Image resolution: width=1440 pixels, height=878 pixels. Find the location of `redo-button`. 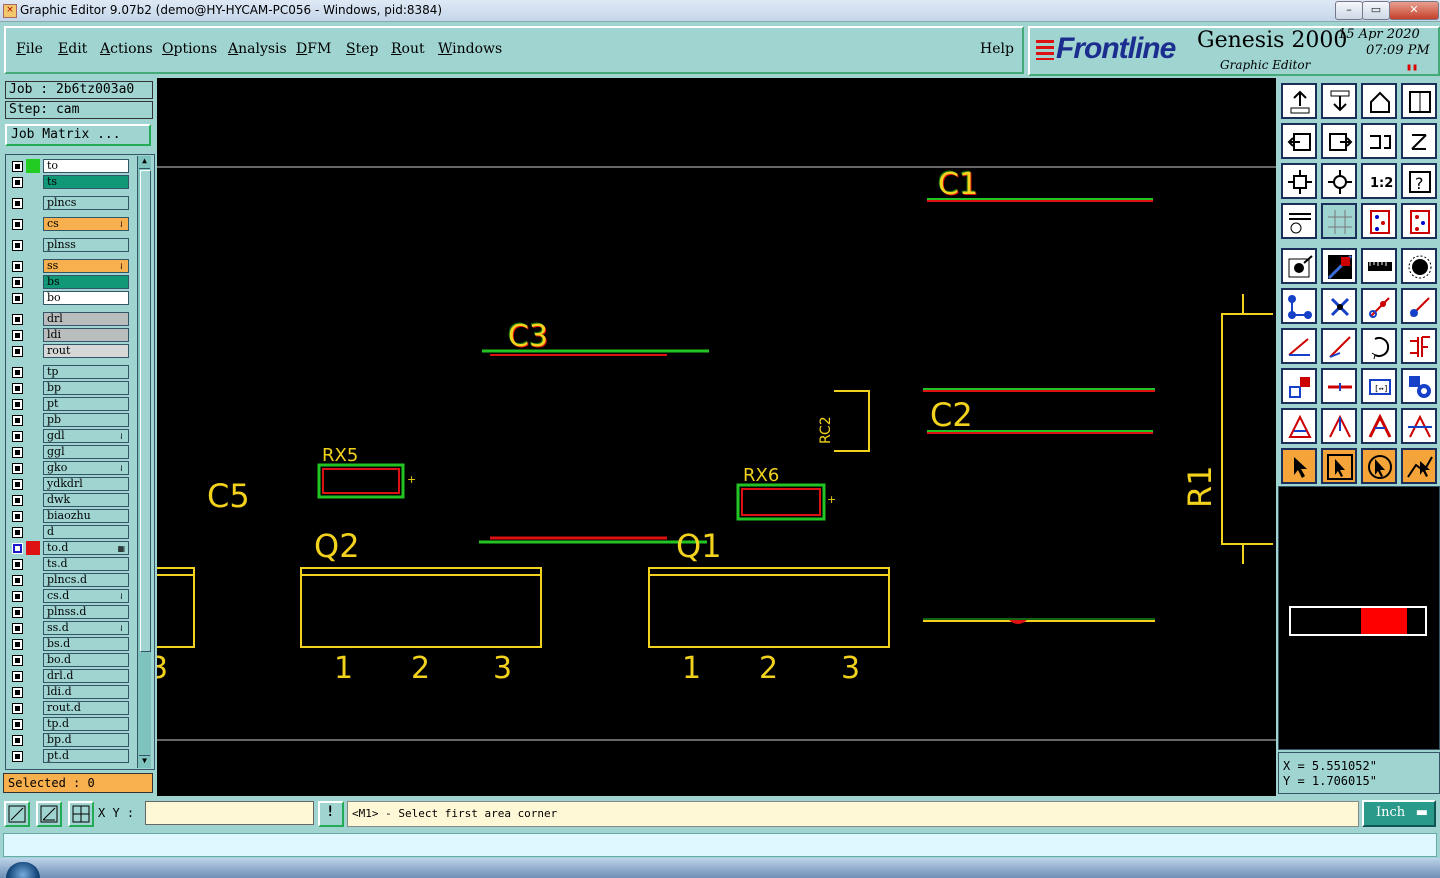

redo-button is located at coordinates (1419, 141).